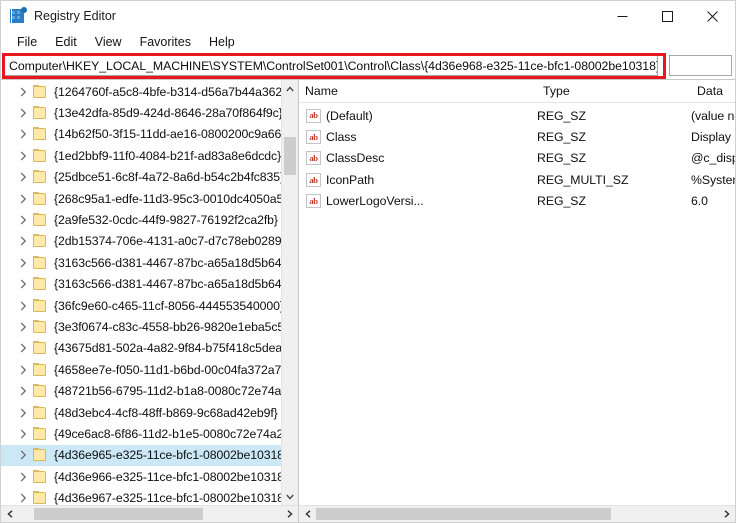 This screenshot has width=736, height=523. I want to click on tree-item: {48d3ebc4-4cf8-48ff-b869-9c68ad42eb9f}, so click(141, 412).